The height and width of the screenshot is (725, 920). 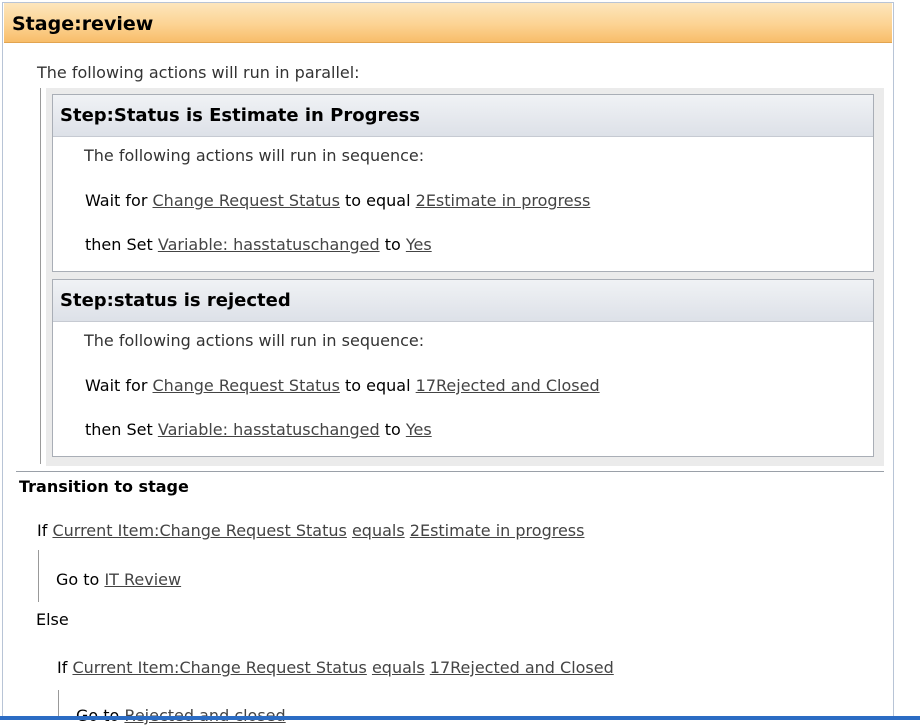 I want to click on step-header: Step:Status is Estimate in Progress, so click(x=463, y=116).